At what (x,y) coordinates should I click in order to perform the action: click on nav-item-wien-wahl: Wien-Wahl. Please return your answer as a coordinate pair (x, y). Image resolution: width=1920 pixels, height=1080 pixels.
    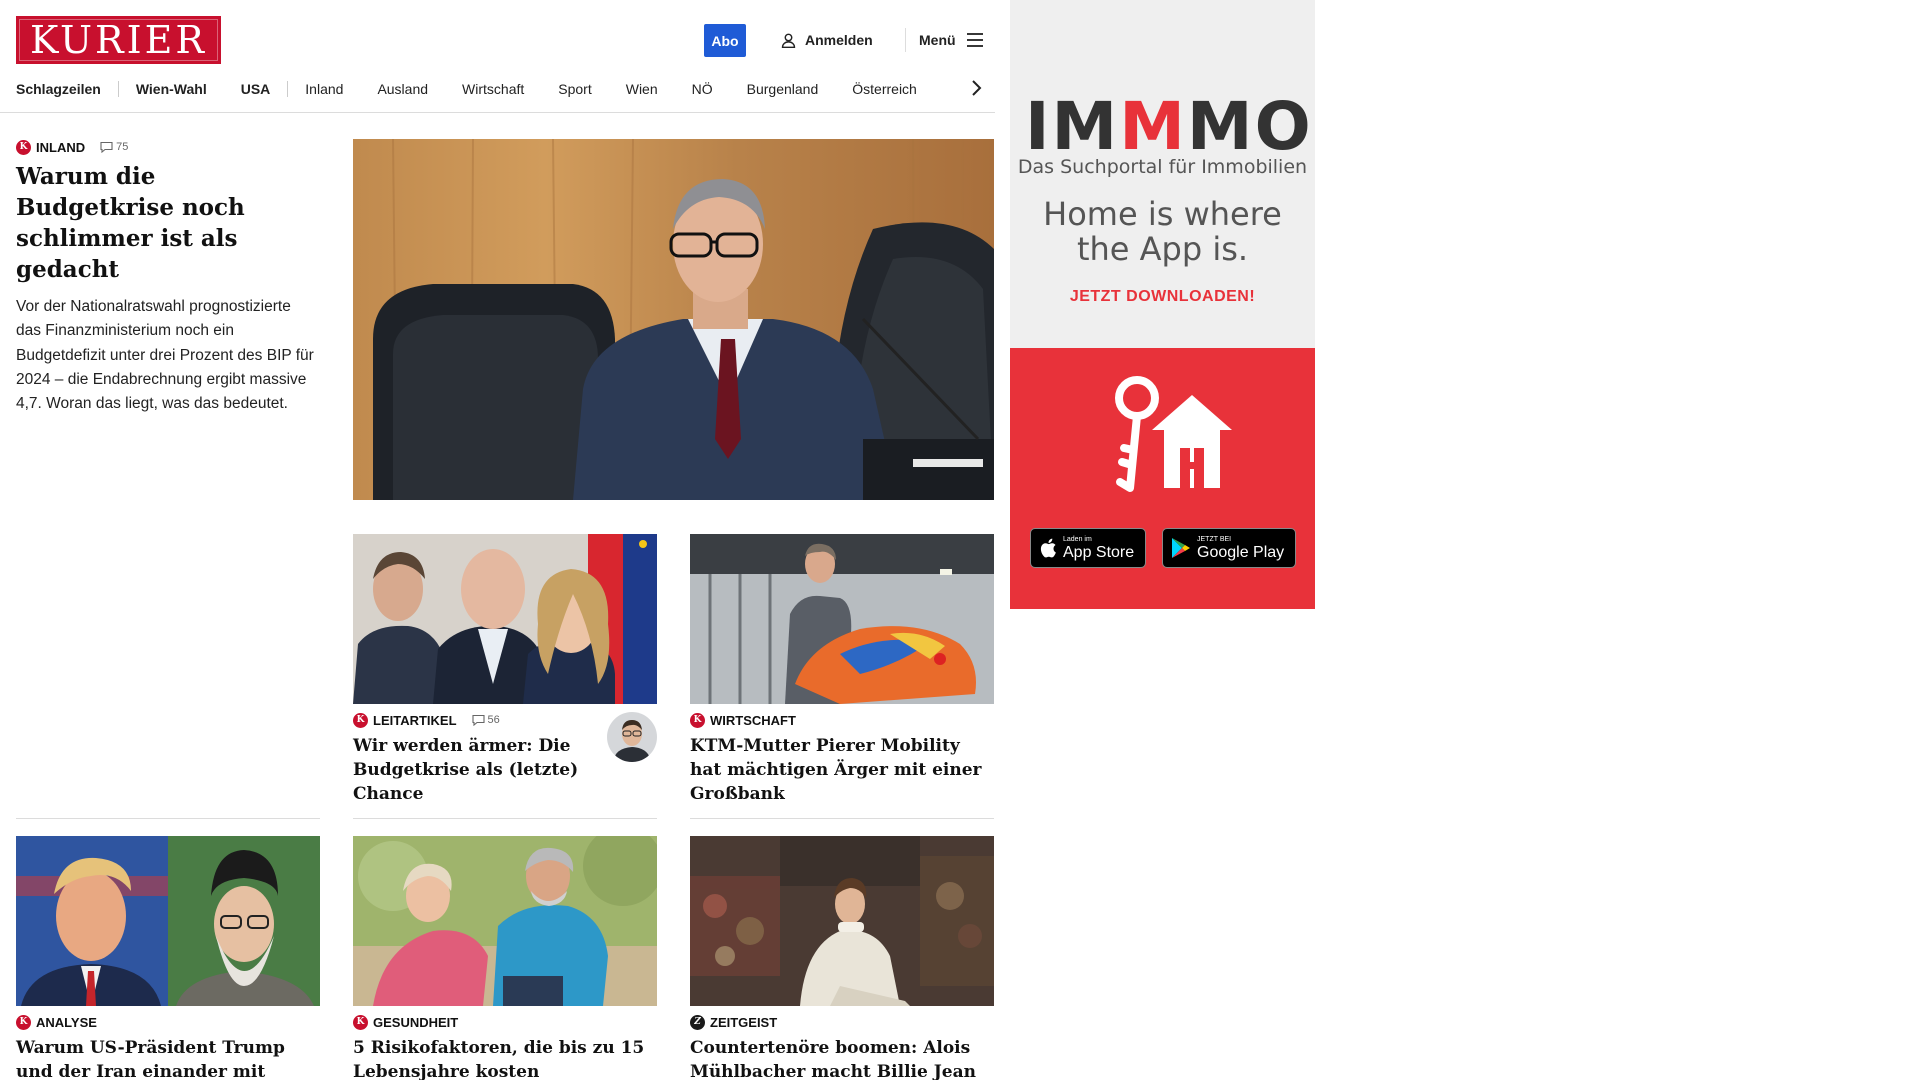
    Looking at the image, I should click on (171, 89).